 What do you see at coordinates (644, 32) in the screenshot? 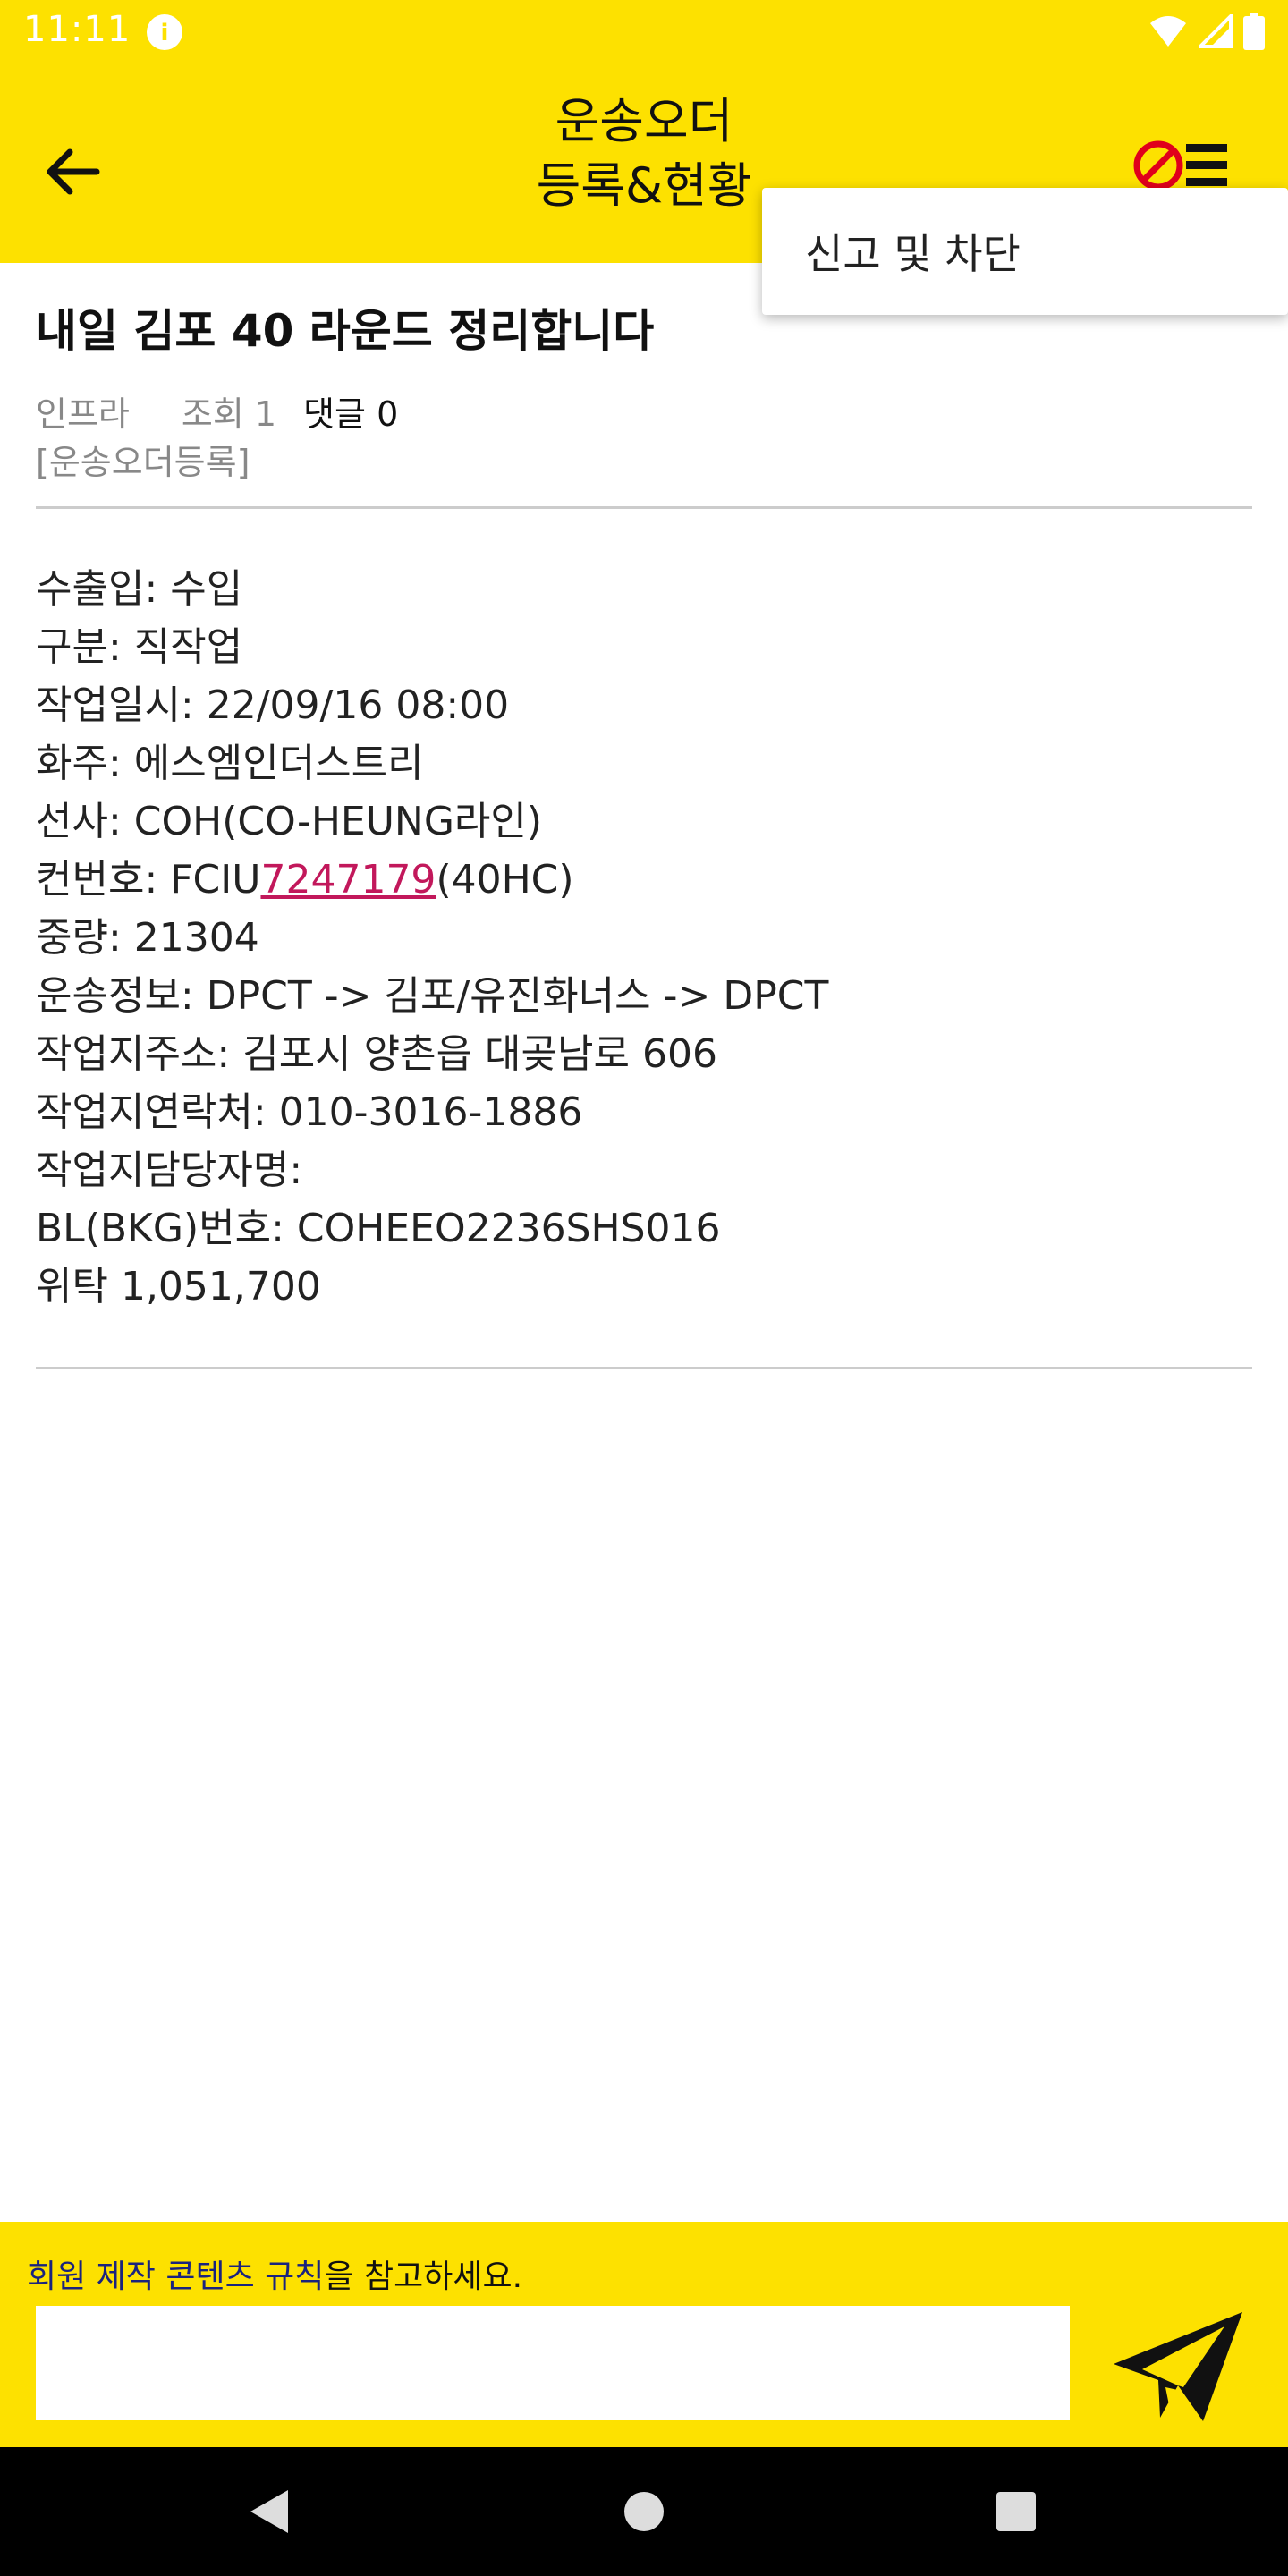
I see `status-bar: 11:11 i` at bounding box center [644, 32].